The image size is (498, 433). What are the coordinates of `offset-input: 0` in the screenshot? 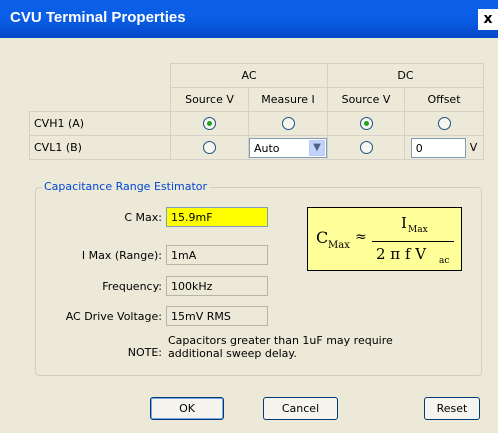 It's located at (438, 147).